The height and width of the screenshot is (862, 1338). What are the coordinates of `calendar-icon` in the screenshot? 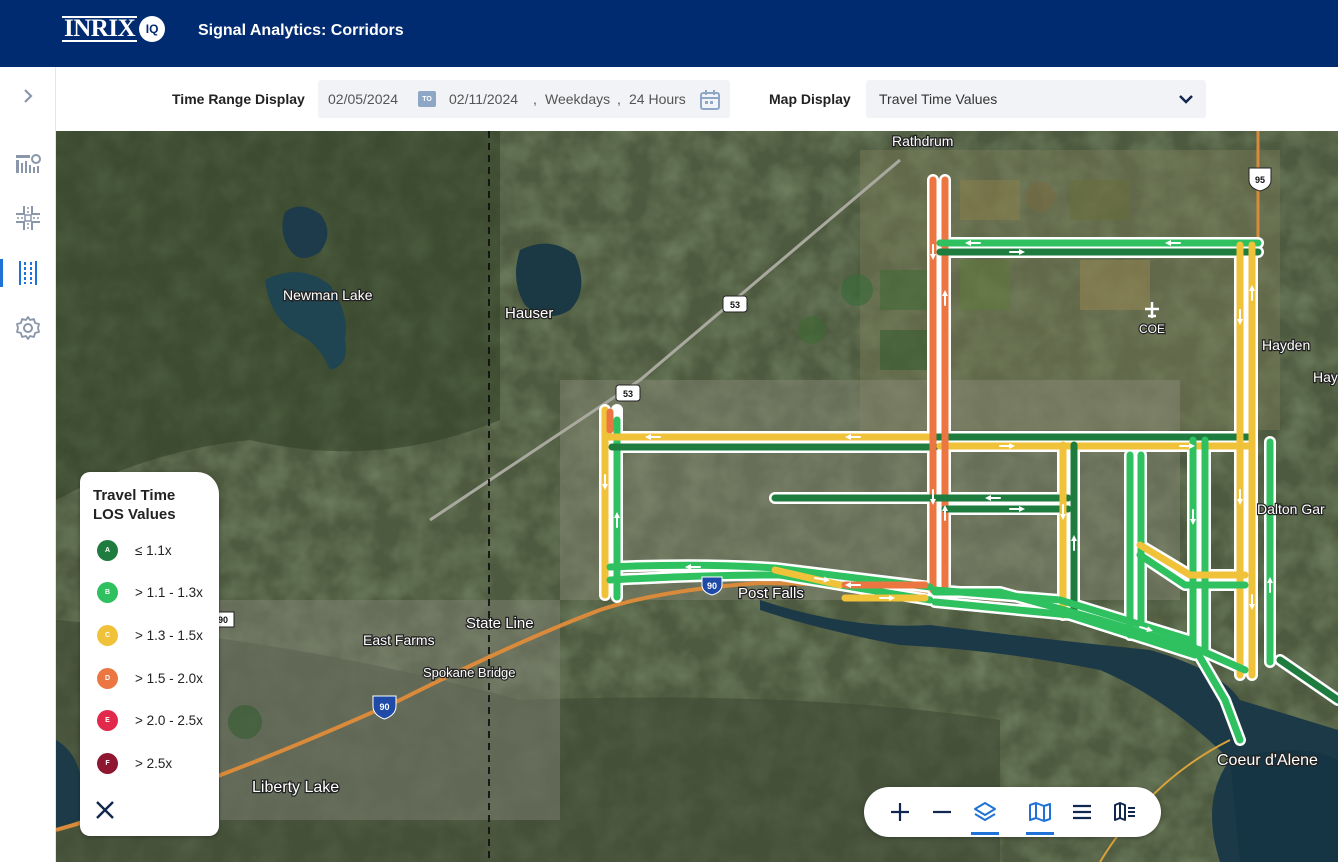 It's located at (710, 100).